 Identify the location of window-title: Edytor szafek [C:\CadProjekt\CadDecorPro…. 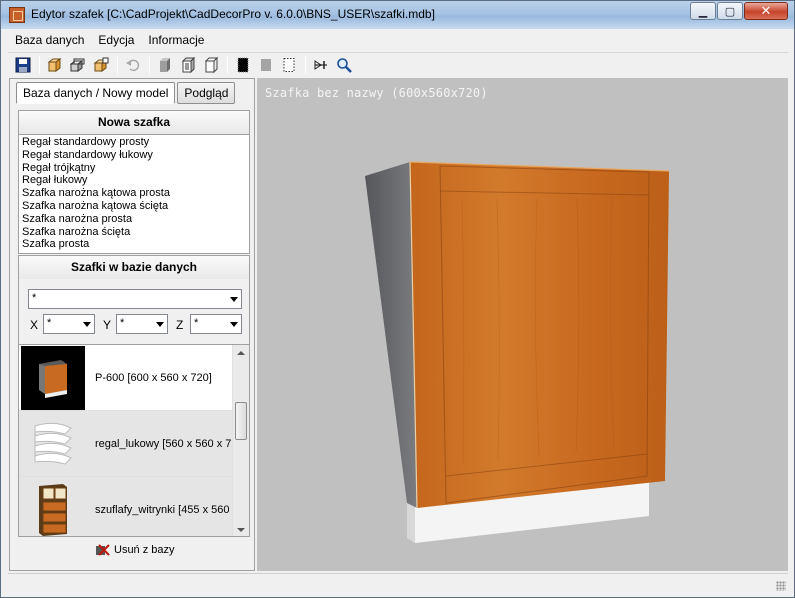
(233, 14).